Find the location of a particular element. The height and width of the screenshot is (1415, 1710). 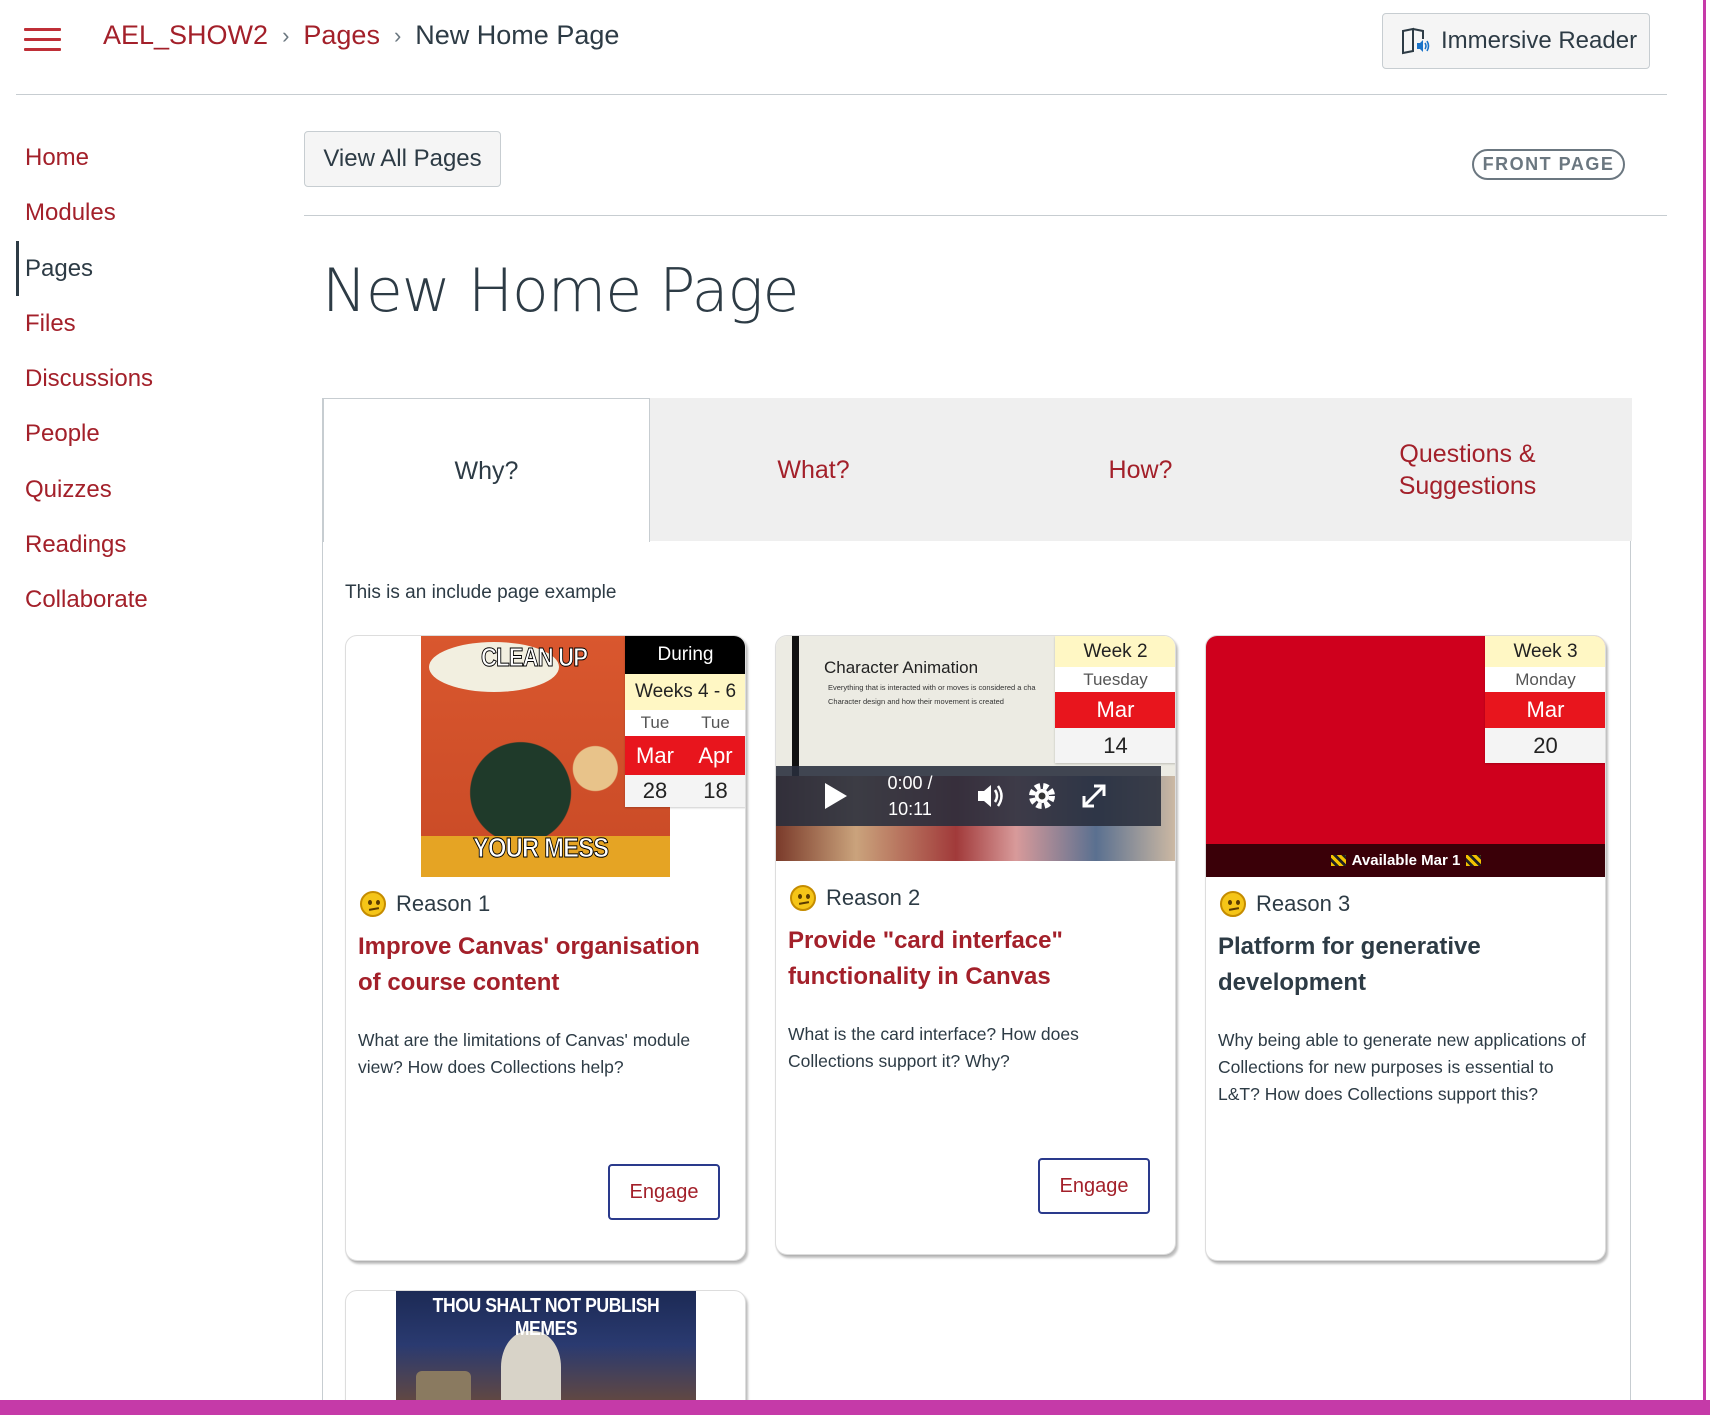

tab-why: Why? is located at coordinates (486, 470).